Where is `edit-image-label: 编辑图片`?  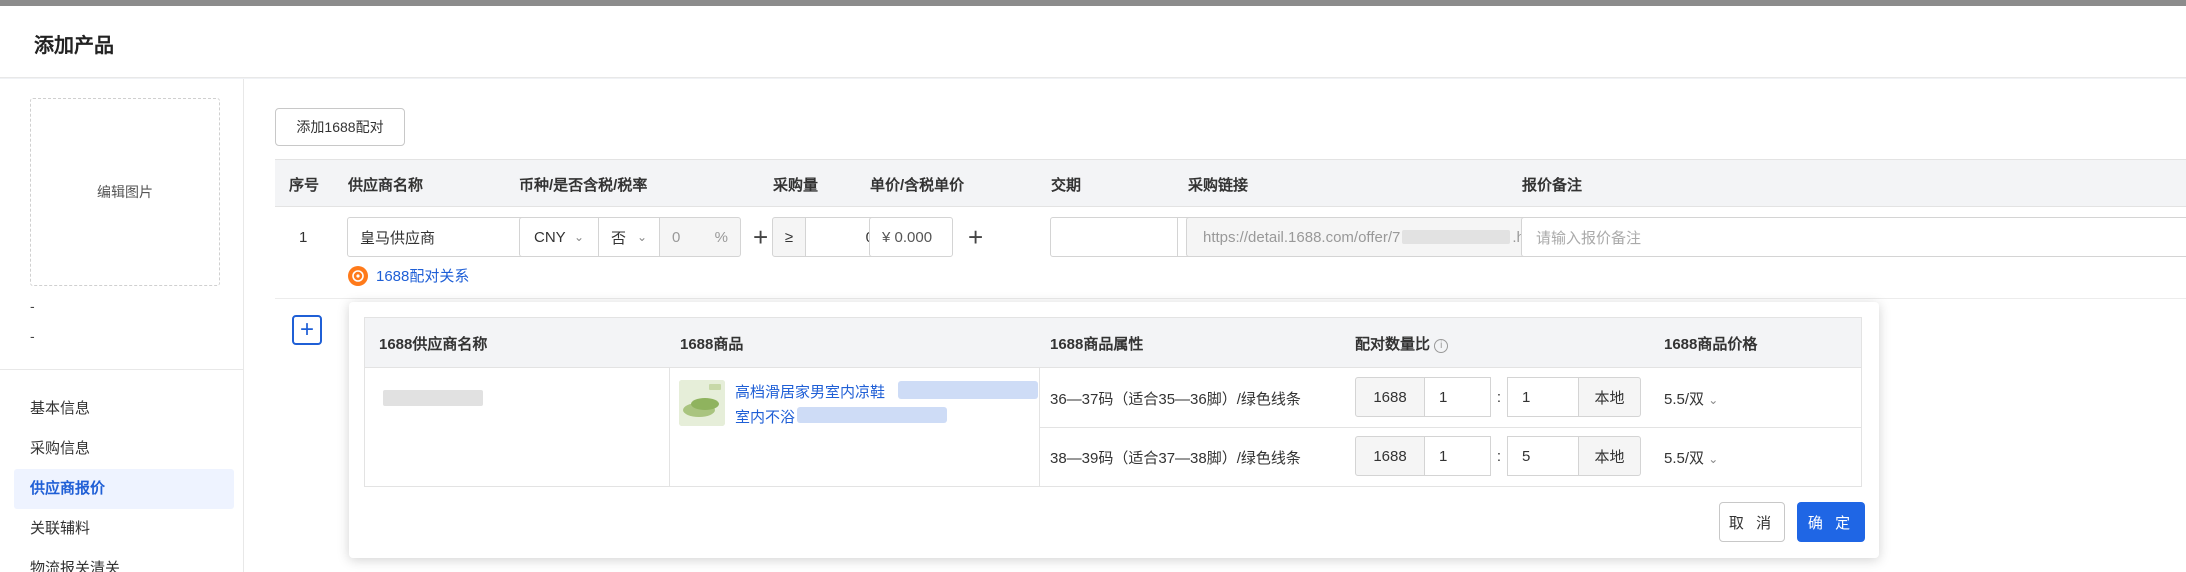 edit-image-label: 编辑图片 is located at coordinates (125, 192).